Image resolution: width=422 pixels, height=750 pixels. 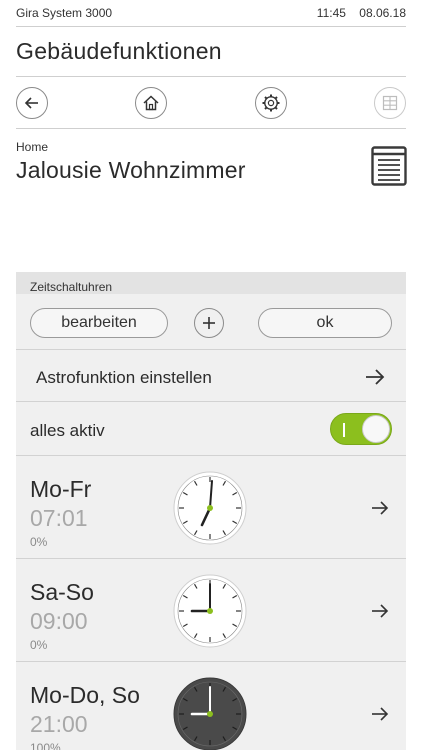 I want to click on grid-icon, so click(x=390, y=103).